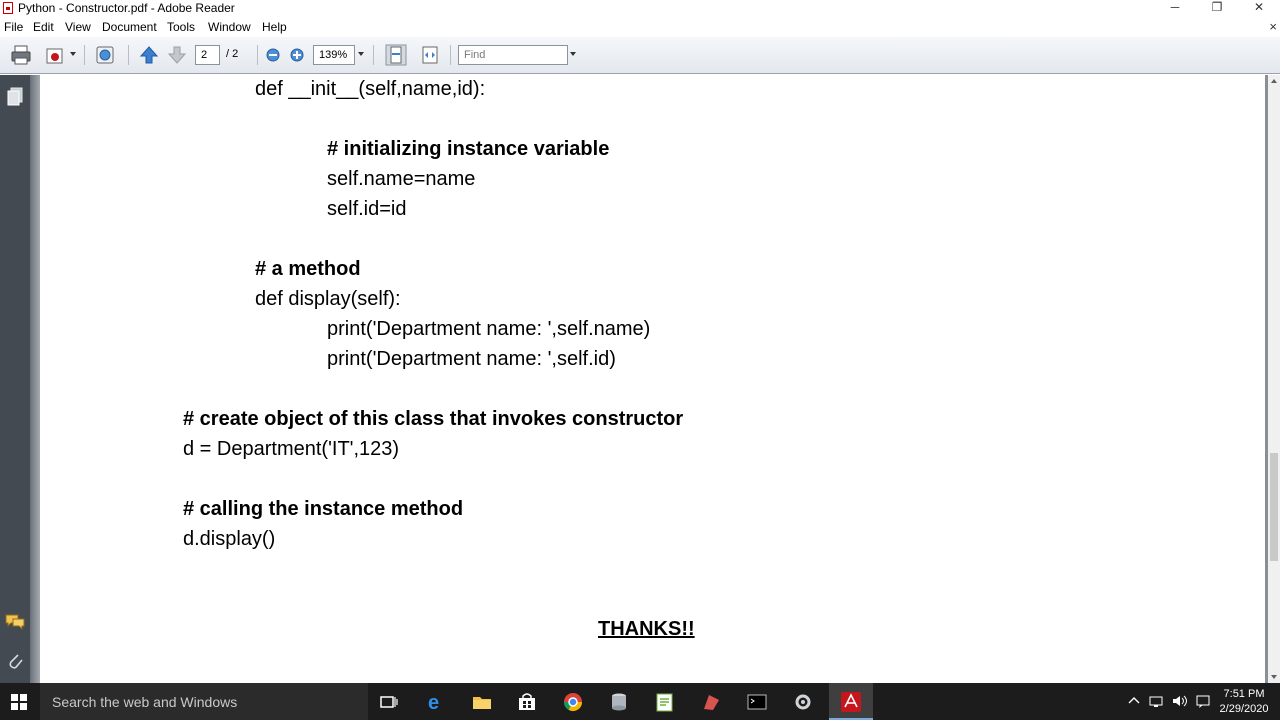 This screenshot has height=720, width=1280. What do you see at coordinates (851, 701) in the screenshot?
I see `acrobat-reader-taskbar-button` at bounding box center [851, 701].